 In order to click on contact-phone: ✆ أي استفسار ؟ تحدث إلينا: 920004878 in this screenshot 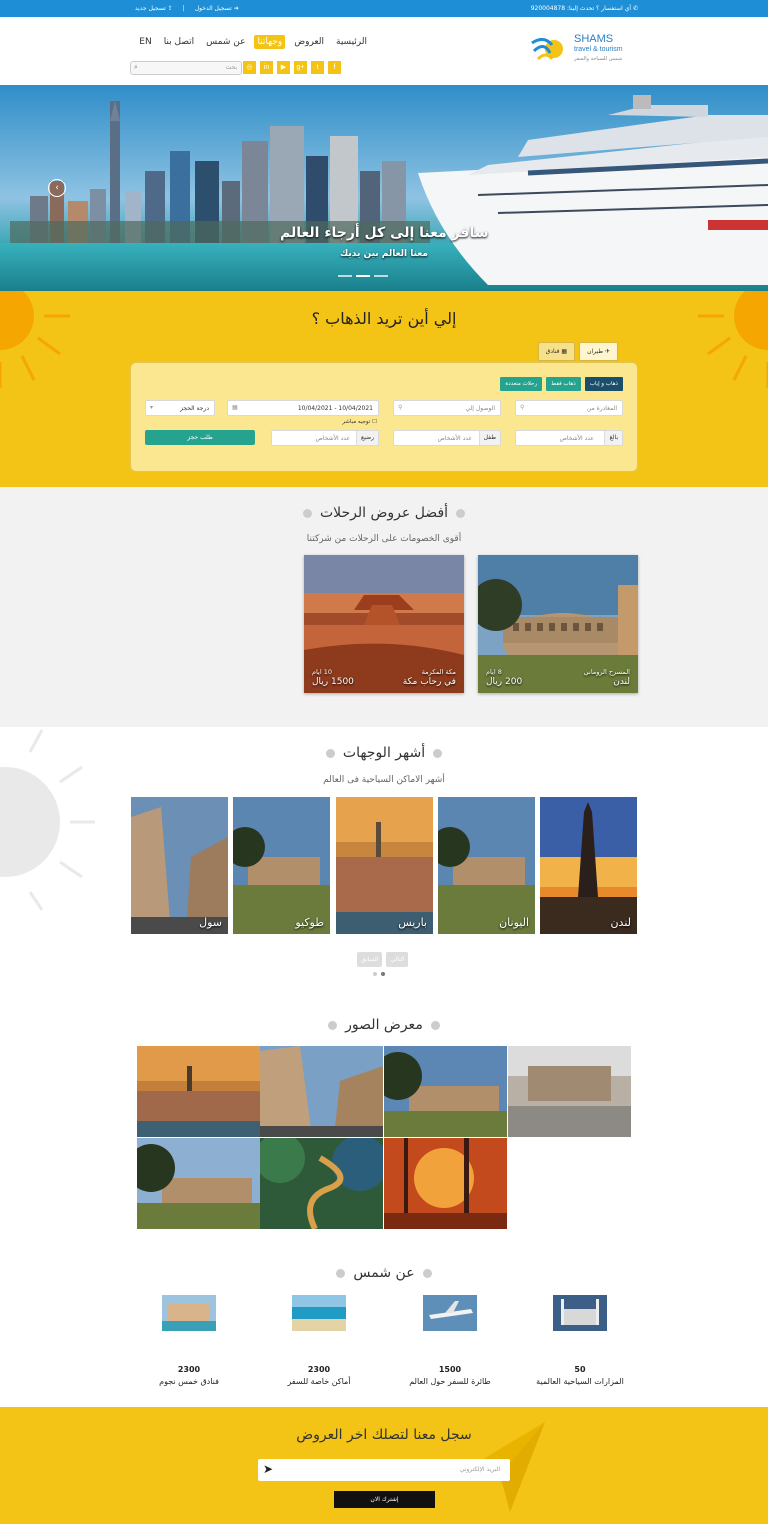, I will do `click(584, 8)`.